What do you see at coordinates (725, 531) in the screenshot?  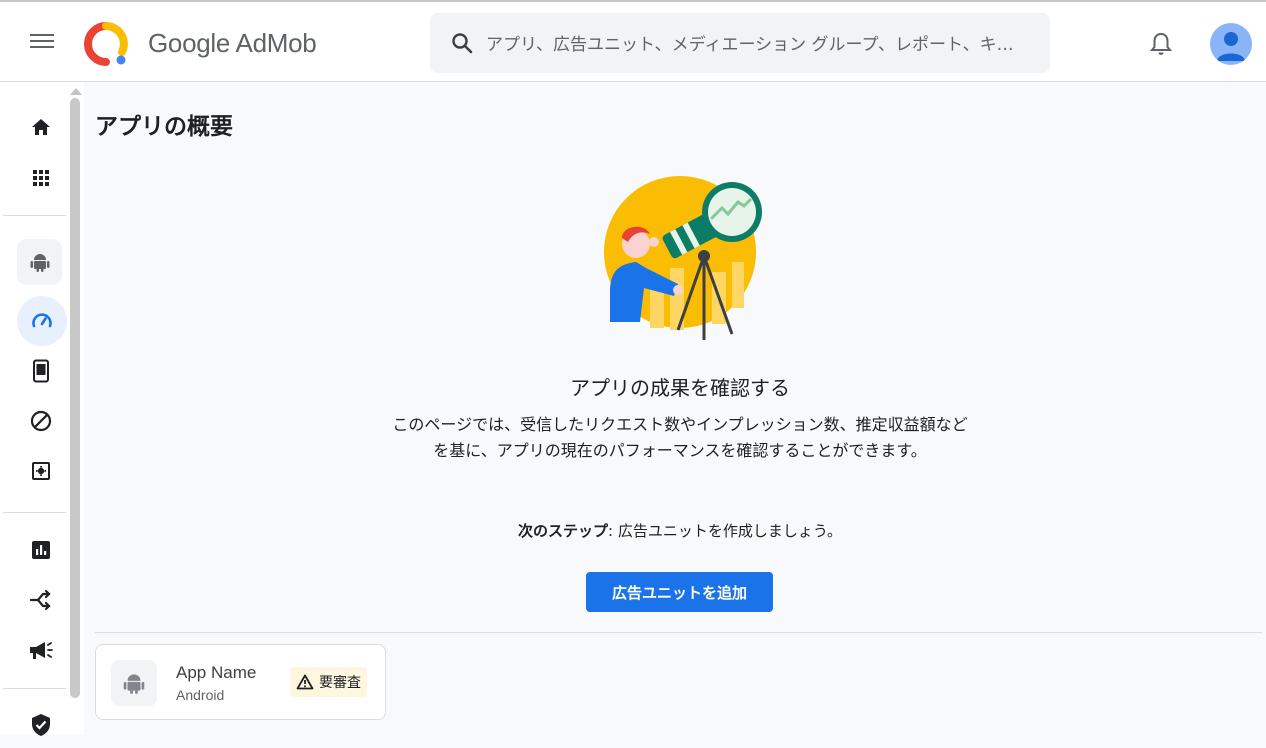 I see `next-step-instruction: : 広告ユニットを作成しましょう。` at bounding box center [725, 531].